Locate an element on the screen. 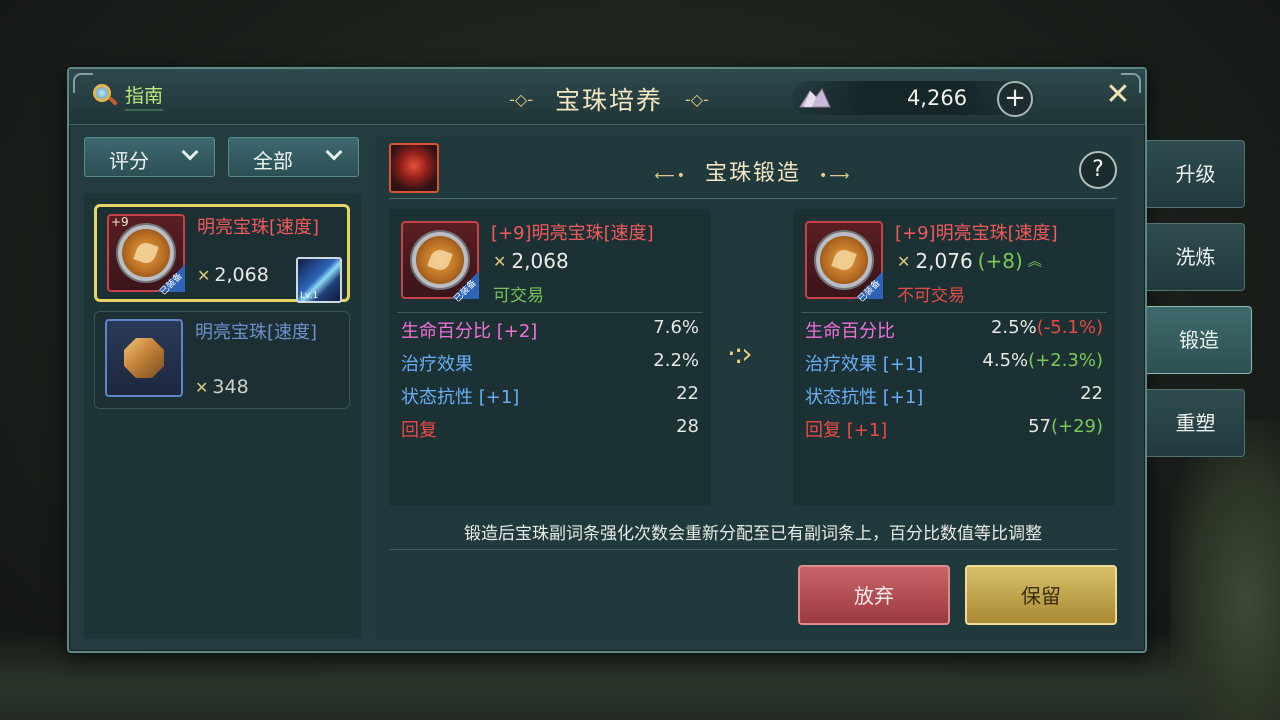 The width and height of the screenshot is (1280, 720). ornament-left-icon: -◇- is located at coordinates (521, 99).